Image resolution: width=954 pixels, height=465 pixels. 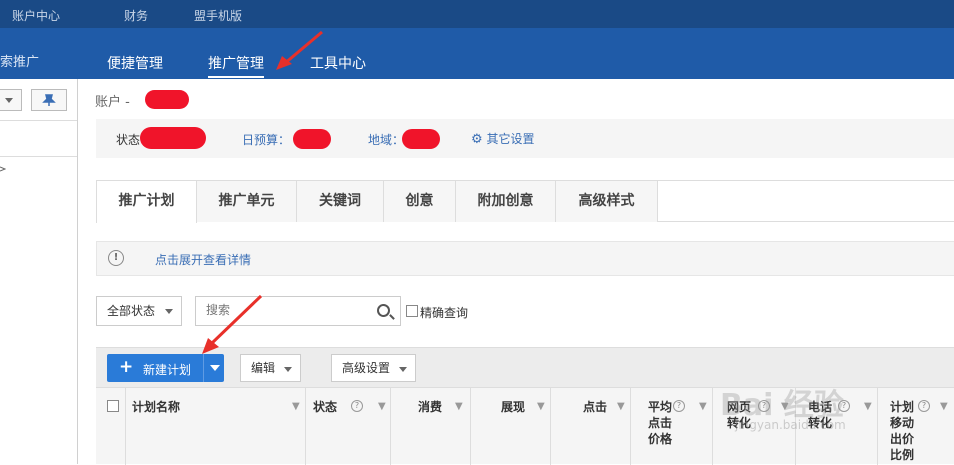 What do you see at coordinates (902, 431) in the screenshot?
I see `col-mobile-bid-ratio-label: 计划 移动 出价 比例` at bounding box center [902, 431].